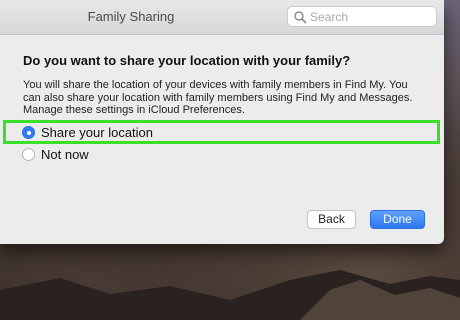 Image resolution: width=460 pixels, height=320 pixels. What do you see at coordinates (28, 154) in the screenshot?
I see `radio-unselected-icon` at bounding box center [28, 154].